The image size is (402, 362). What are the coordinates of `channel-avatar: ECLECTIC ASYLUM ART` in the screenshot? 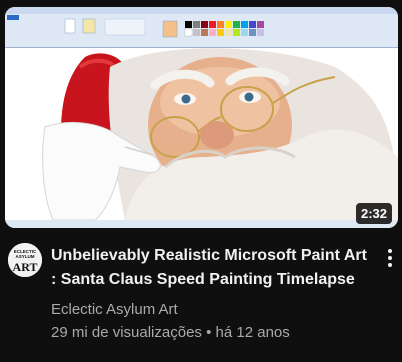 It's located at (25, 260).